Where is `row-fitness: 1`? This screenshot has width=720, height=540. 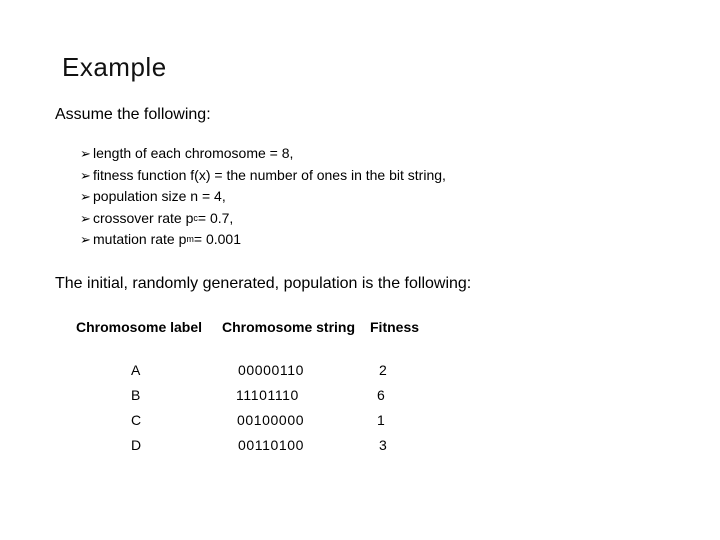
row-fitness: 1 is located at coordinates (381, 420).